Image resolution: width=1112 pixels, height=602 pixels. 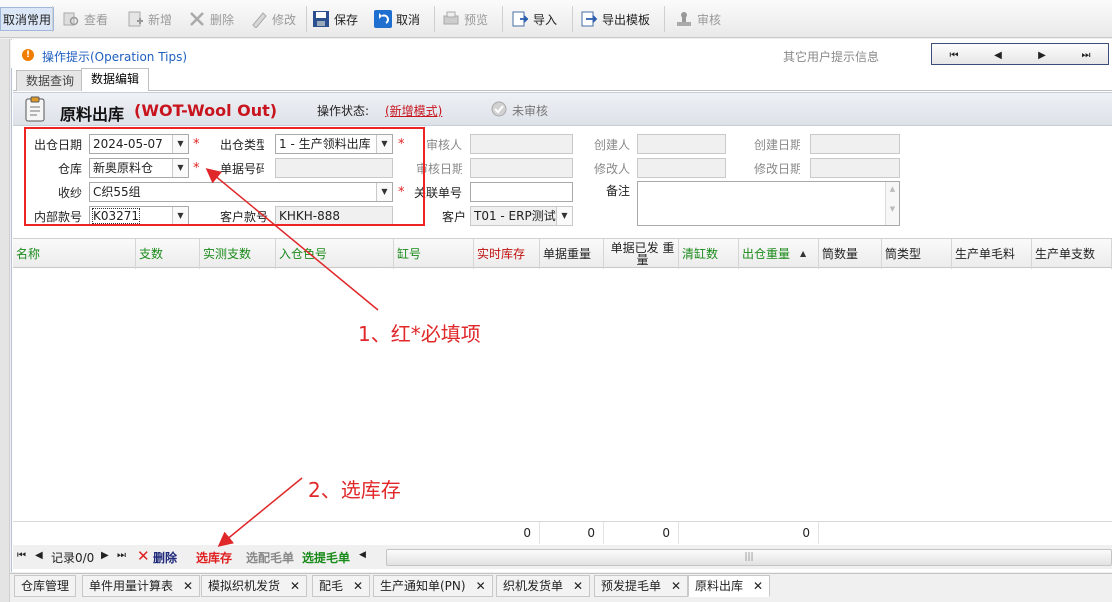 I want to click on annotation-required: 1、红*必填项, so click(x=419, y=334).